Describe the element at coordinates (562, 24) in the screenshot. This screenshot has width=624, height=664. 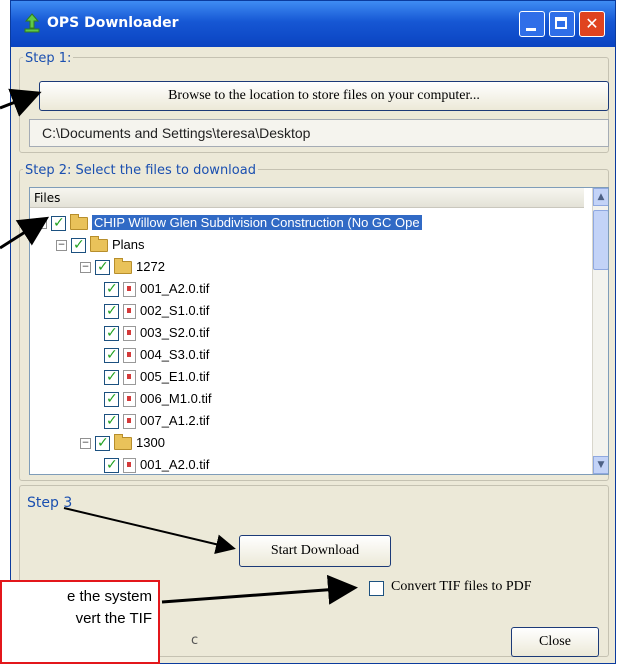
I see `maximize-button` at that location.